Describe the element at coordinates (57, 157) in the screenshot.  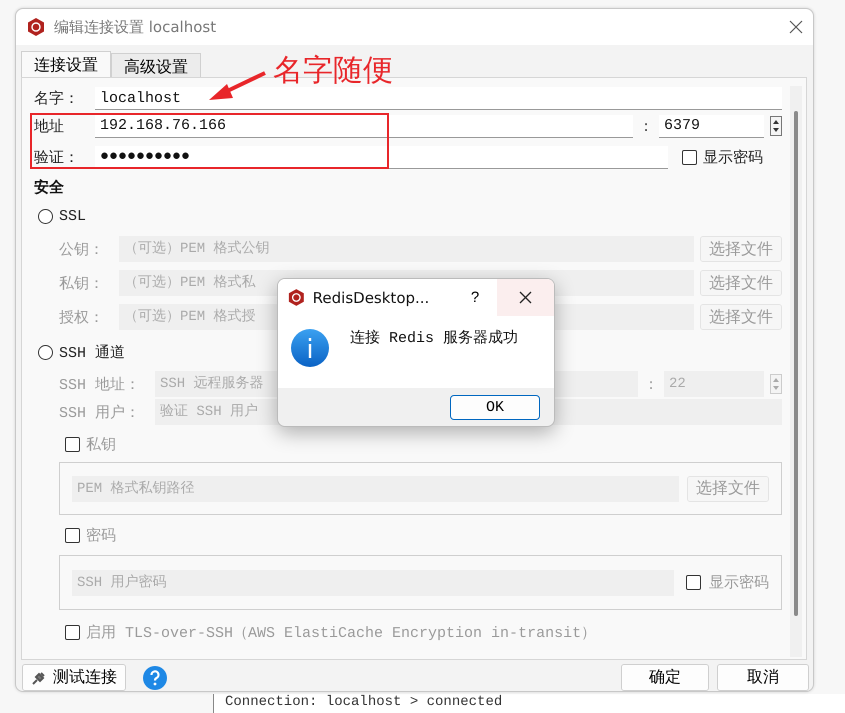
I see `field-label: 验证：` at that location.